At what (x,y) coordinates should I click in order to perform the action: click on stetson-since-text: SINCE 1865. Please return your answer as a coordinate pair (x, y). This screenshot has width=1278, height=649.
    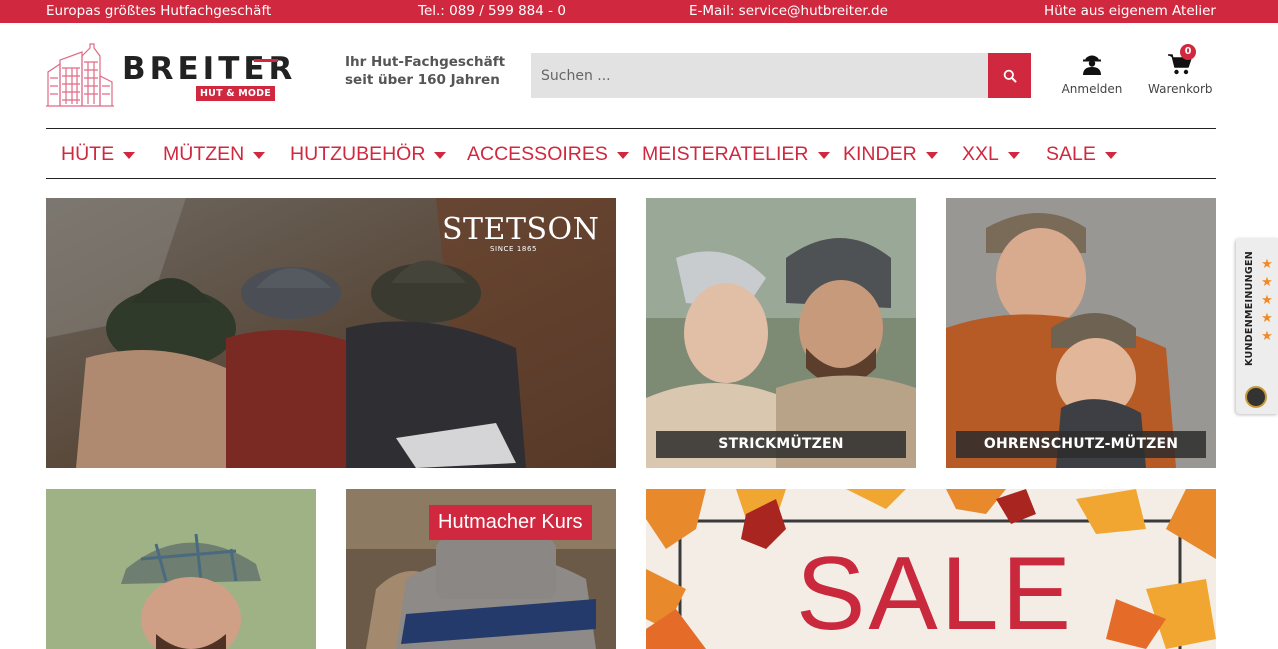
    Looking at the image, I should click on (514, 249).